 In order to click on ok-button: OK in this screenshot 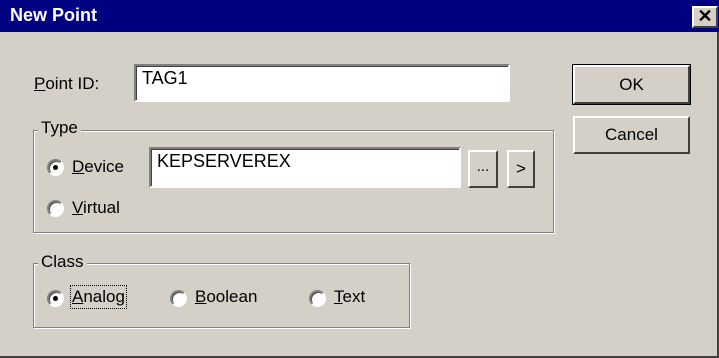, I will do `click(631, 84)`.